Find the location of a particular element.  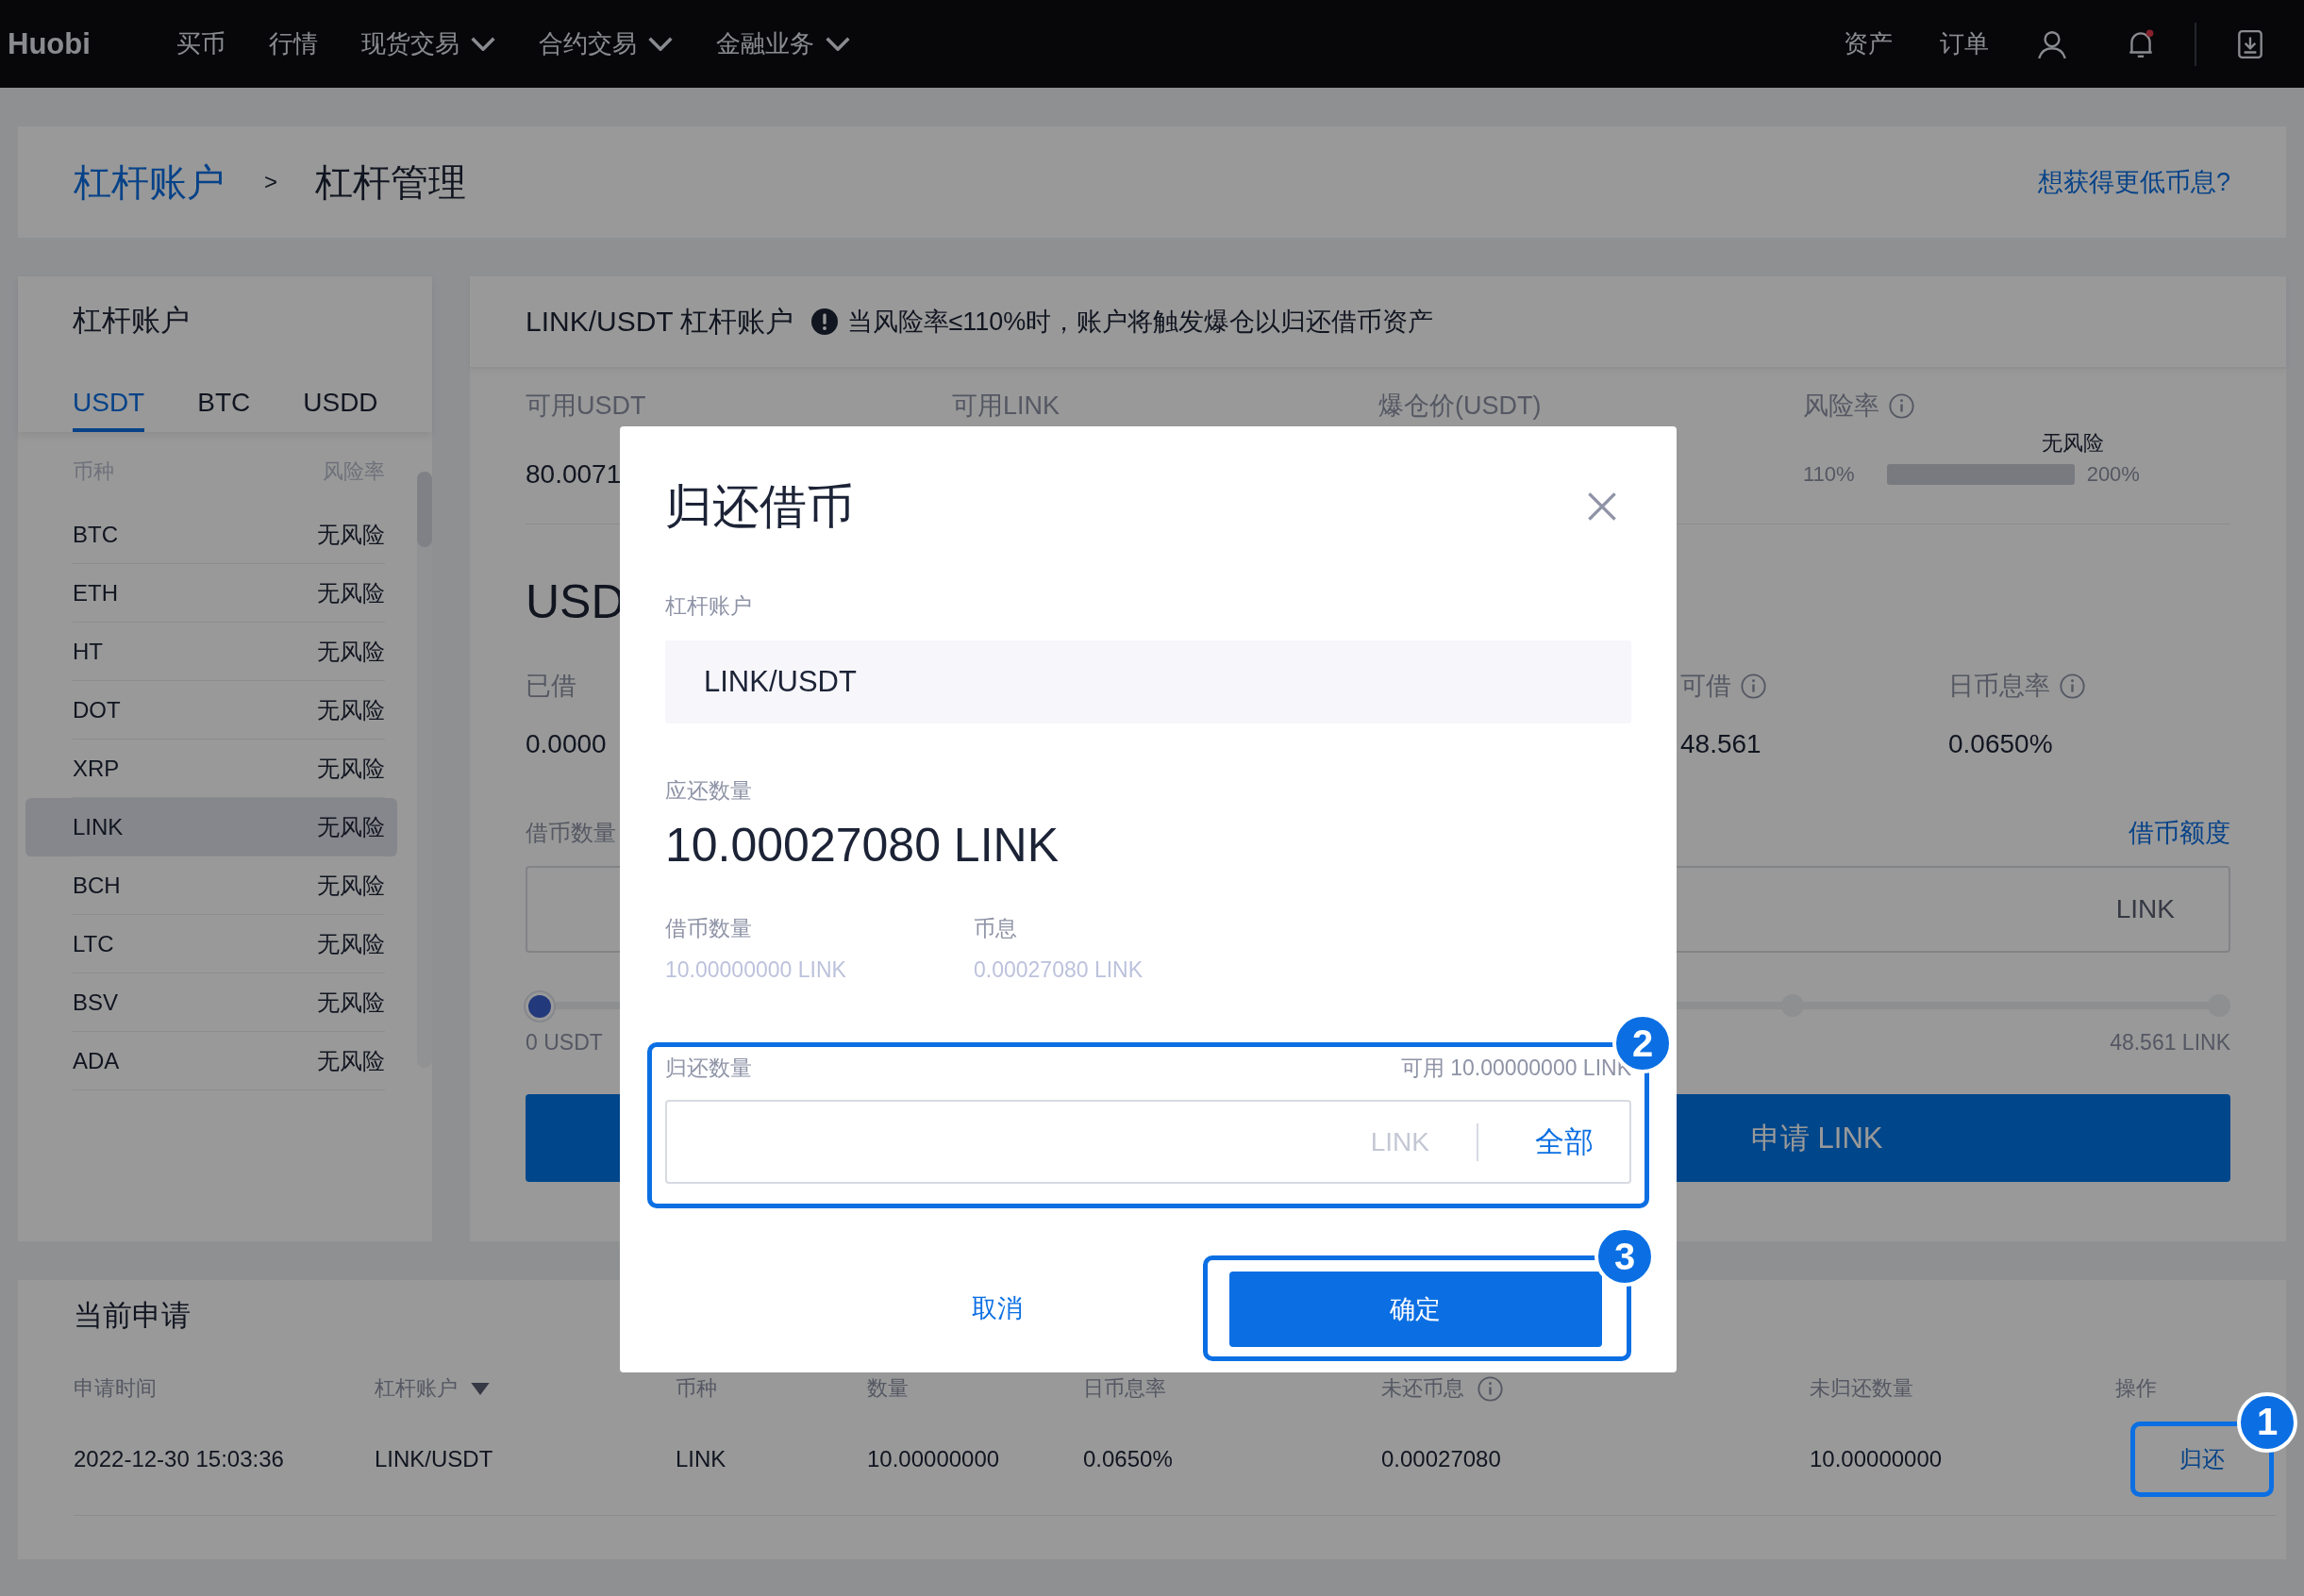

coin-name: BSV is located at coordinates (96, 1002).